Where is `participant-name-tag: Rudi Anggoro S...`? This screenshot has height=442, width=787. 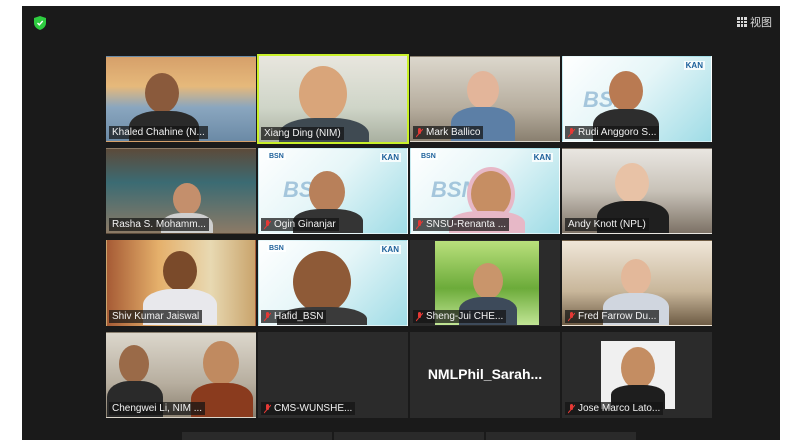
participant-name-tag: Rudi Anggoro S... is located at coordinates (612, 132).